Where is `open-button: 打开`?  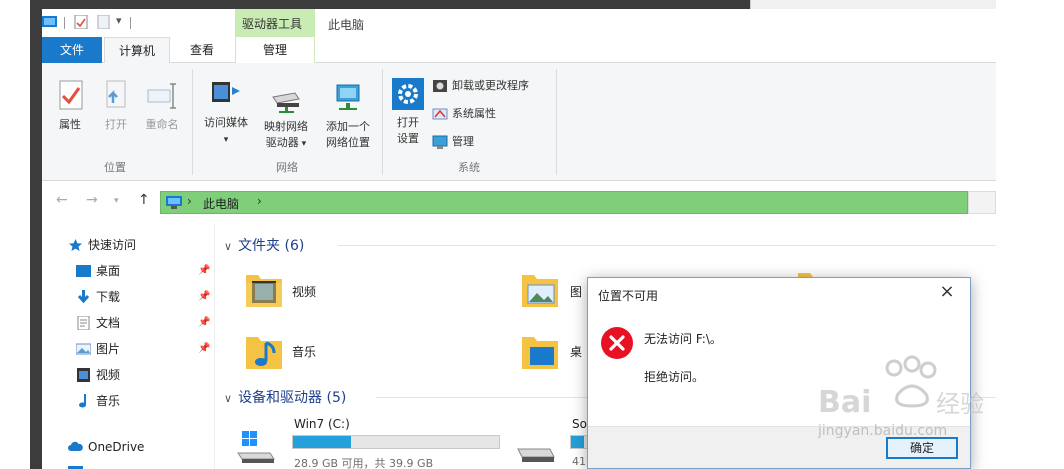
open-button: 打开 is located at coordinates (116, 106).